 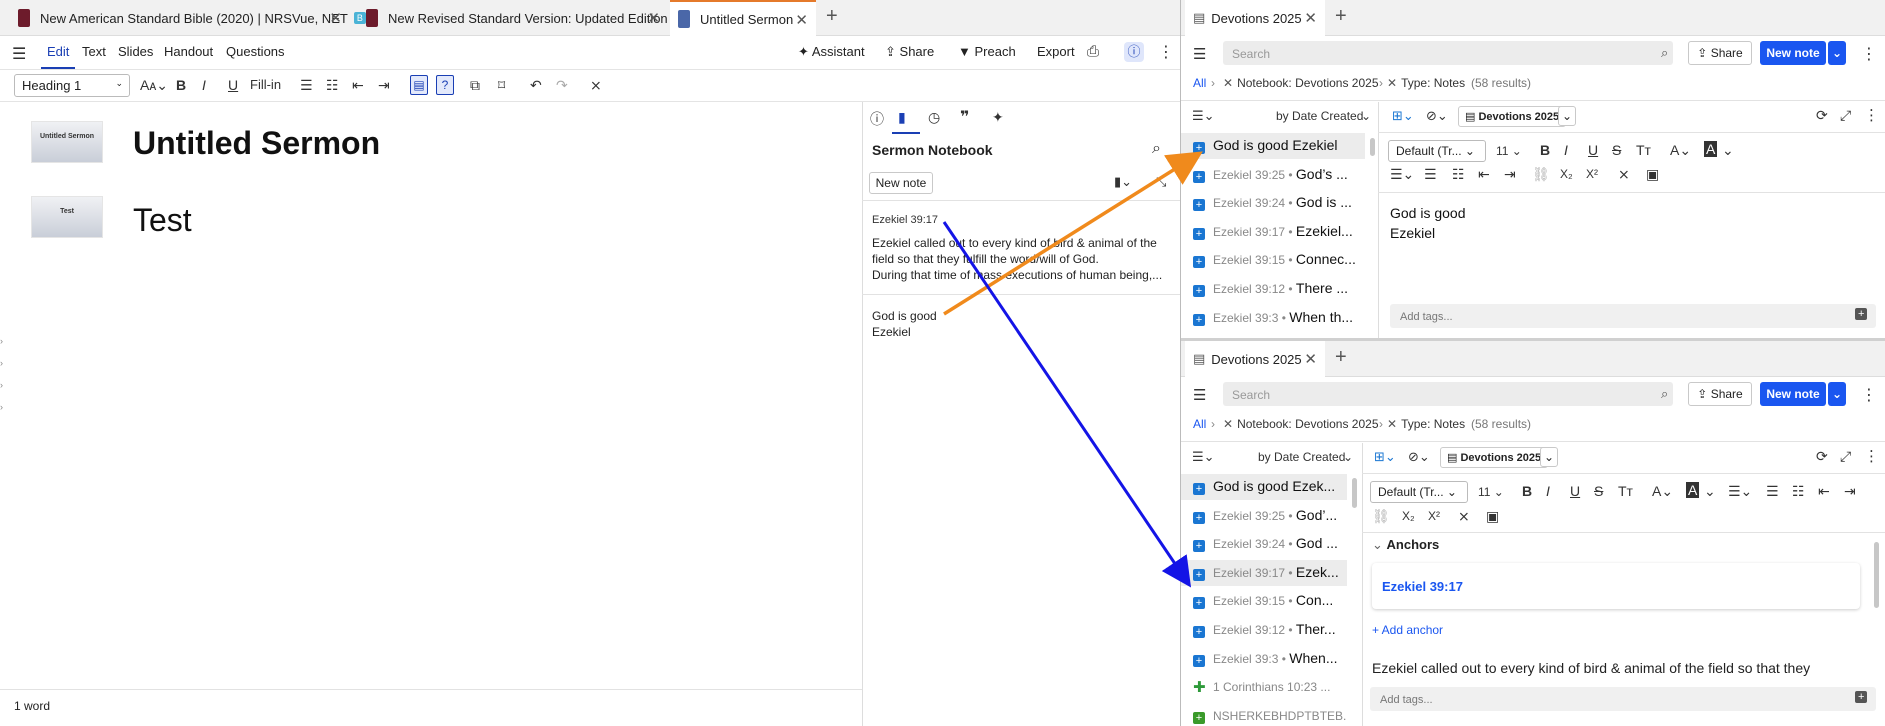 What do you see at coordinates (1067, 404) in the screenshot?
I see `blue-arrow` at bounding box center [1067, 404].